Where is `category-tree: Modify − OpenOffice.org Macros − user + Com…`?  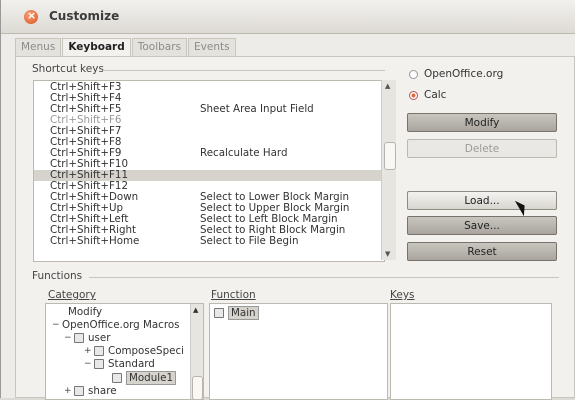
category-tree: Modify − OpenOffice.org Macros − user + Com… is located at coordinates (124, 351).